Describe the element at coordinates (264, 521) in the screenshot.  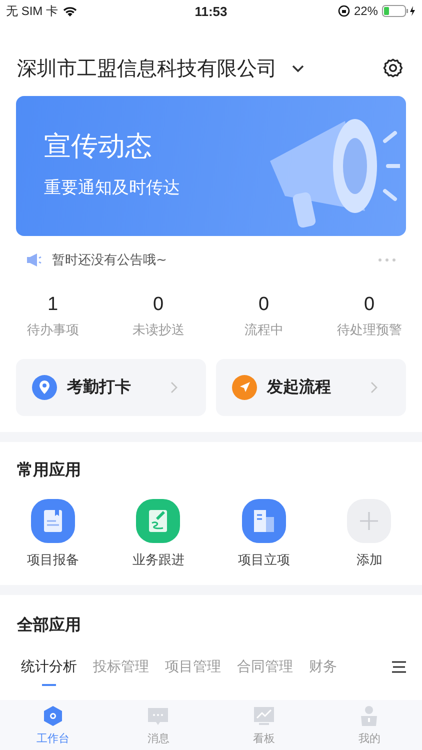
I see `building-icon` at that location.